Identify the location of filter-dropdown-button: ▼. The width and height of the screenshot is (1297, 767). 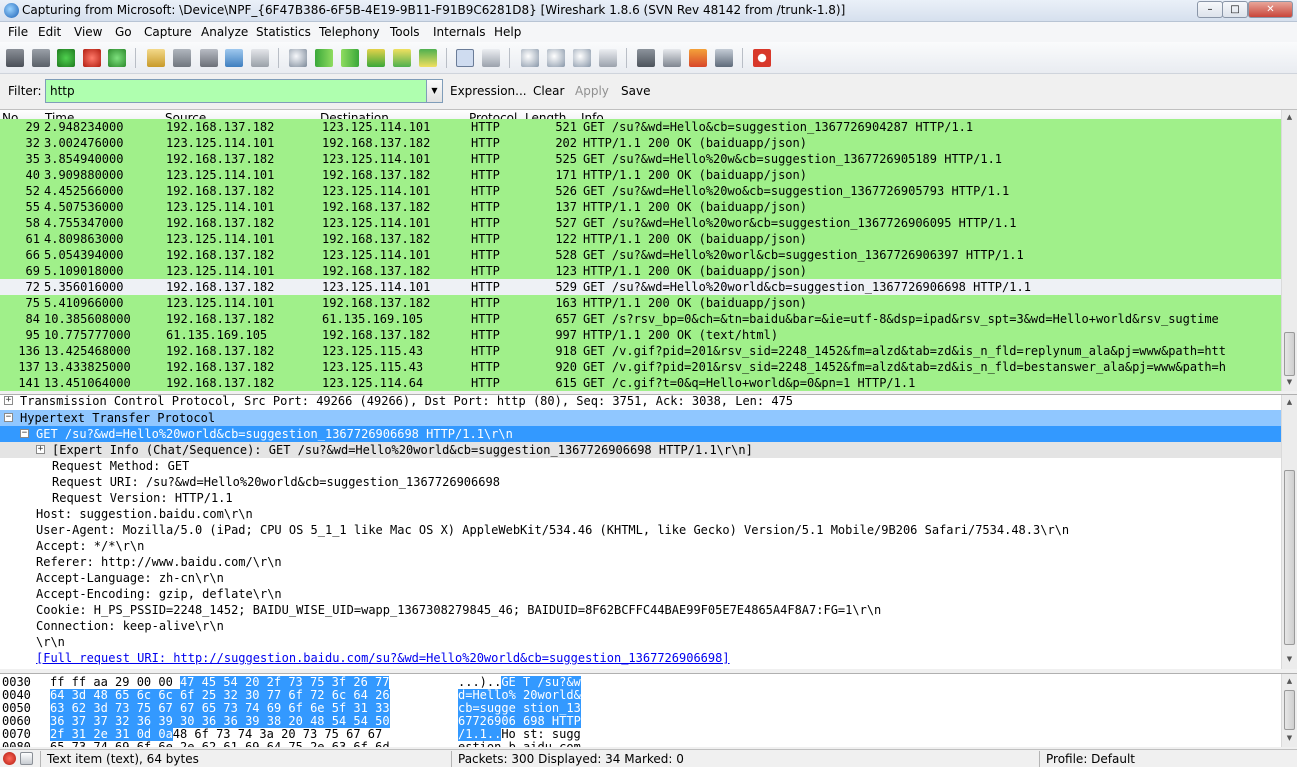
(434, 91).